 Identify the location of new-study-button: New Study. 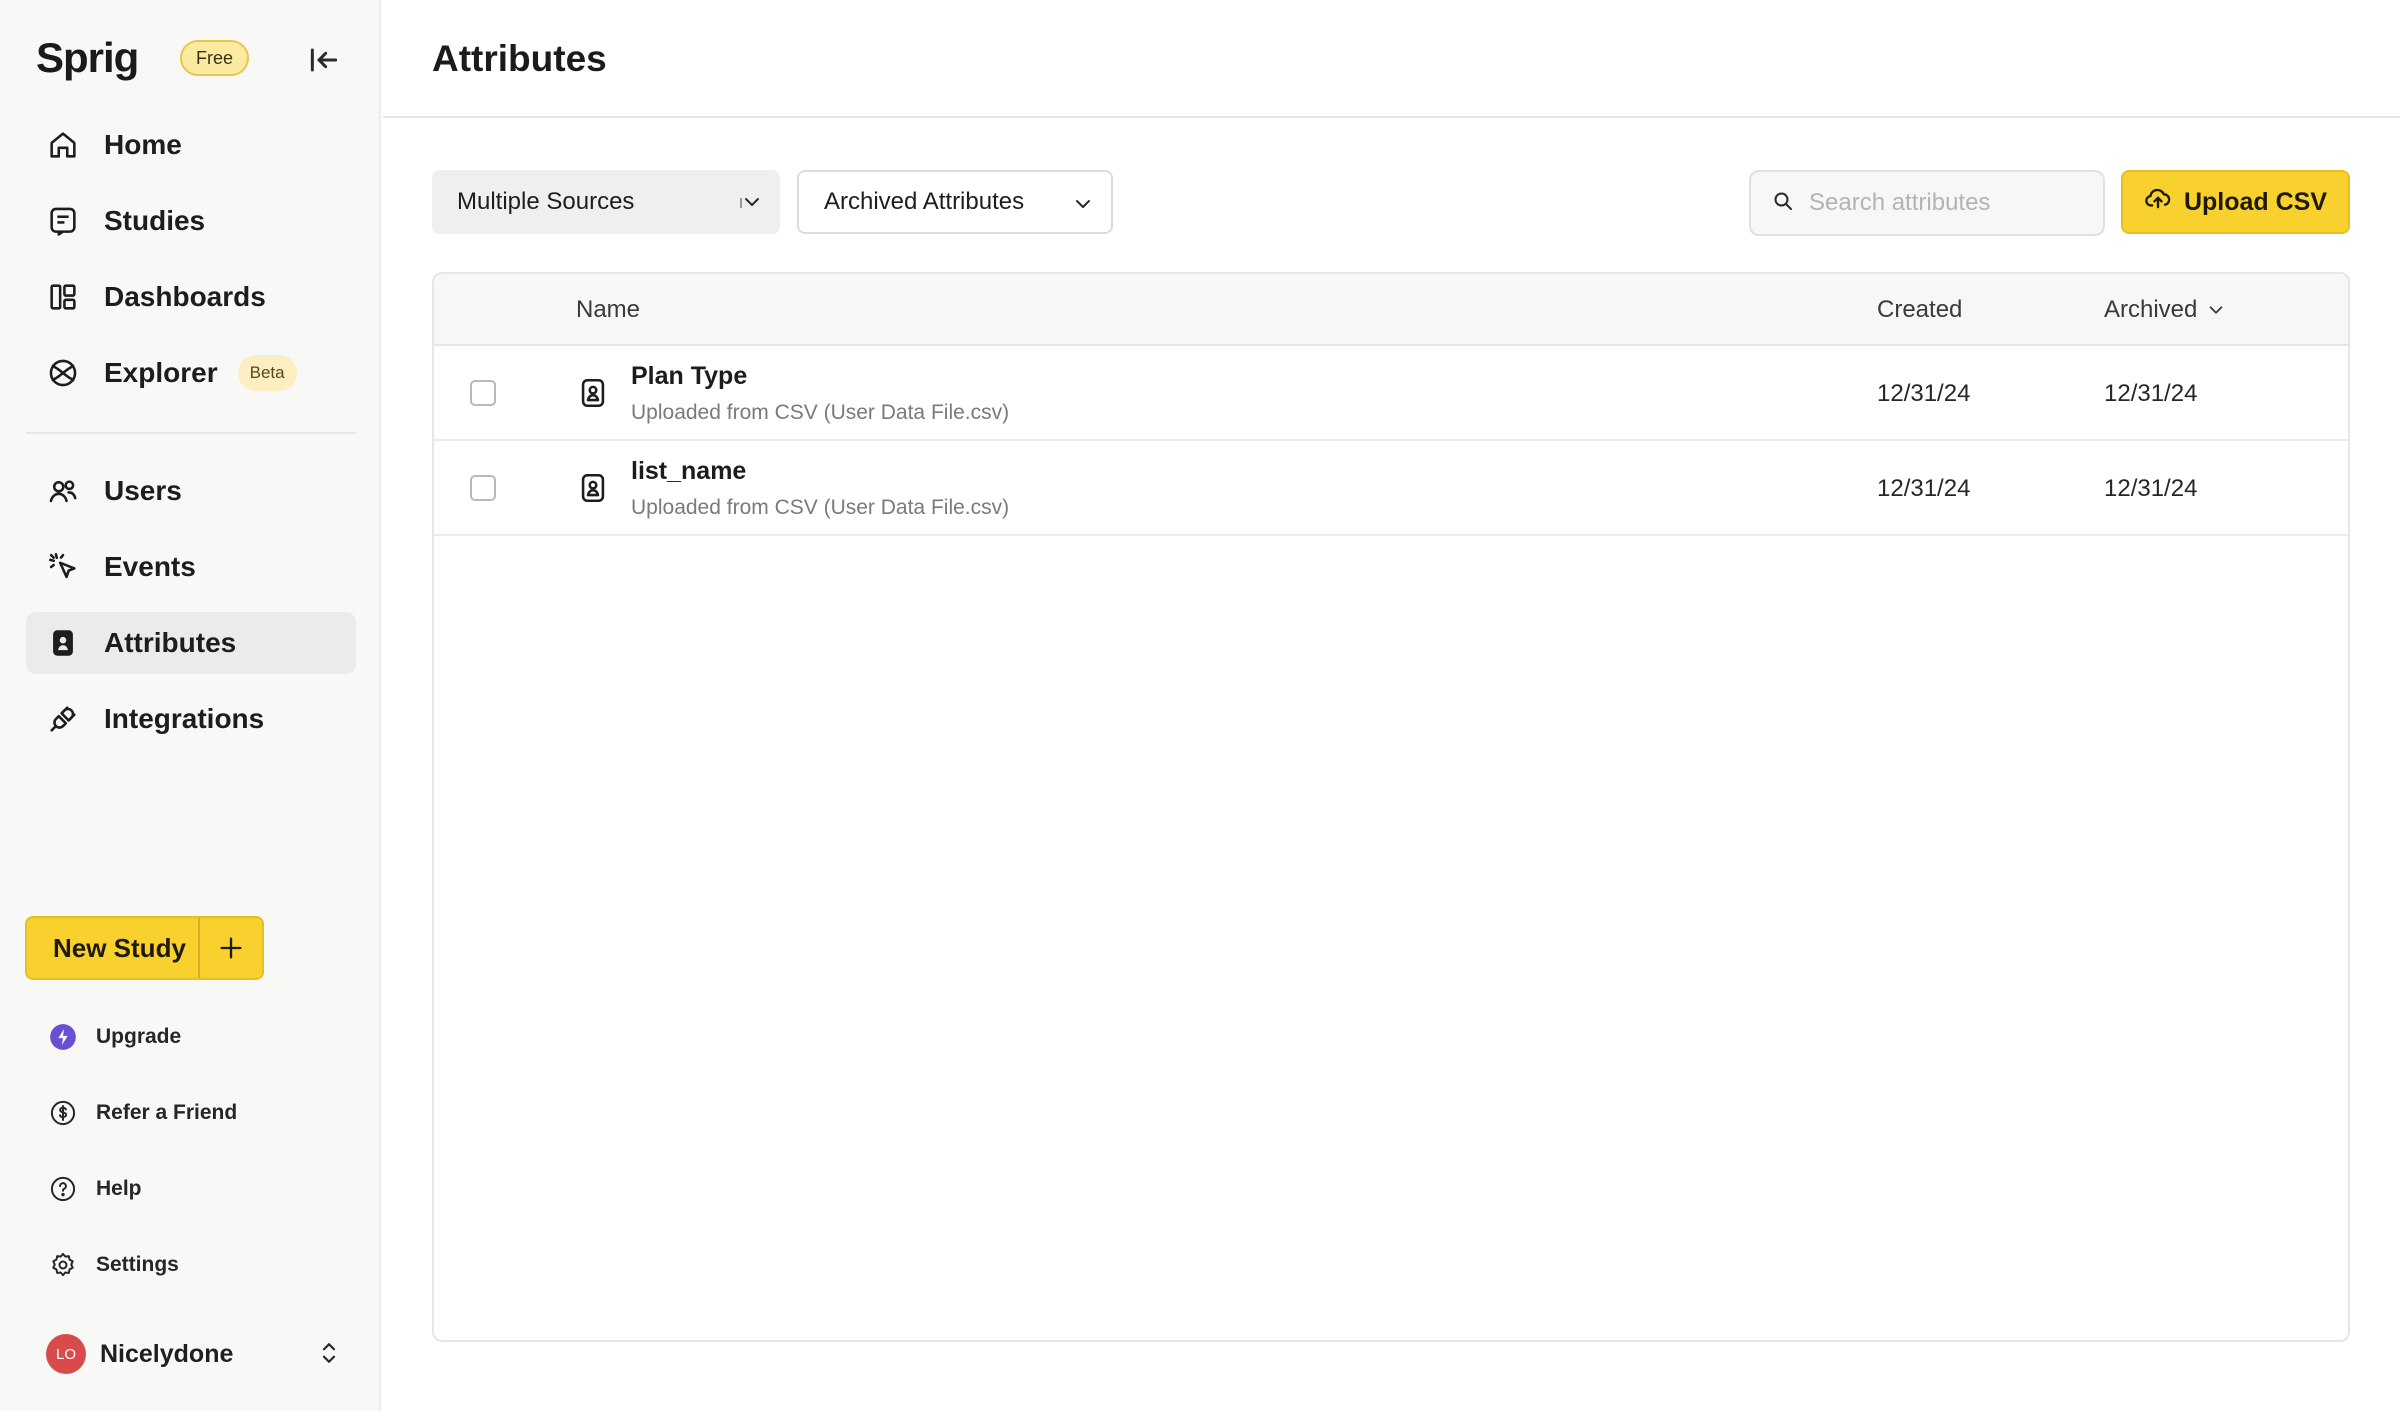
(112, 948).